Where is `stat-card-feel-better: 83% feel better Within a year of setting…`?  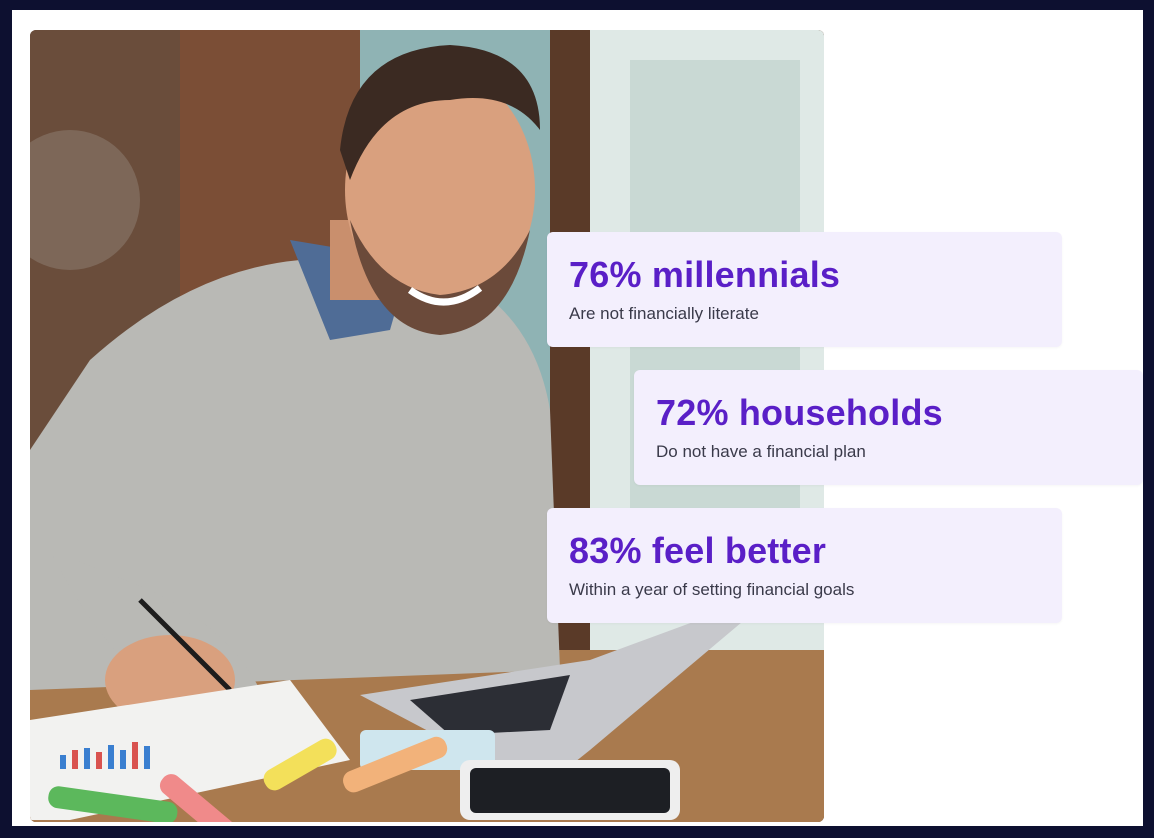
stat-card-feel-better: 83% feel better Within a year of setting… is located at coordinates (804, 565).